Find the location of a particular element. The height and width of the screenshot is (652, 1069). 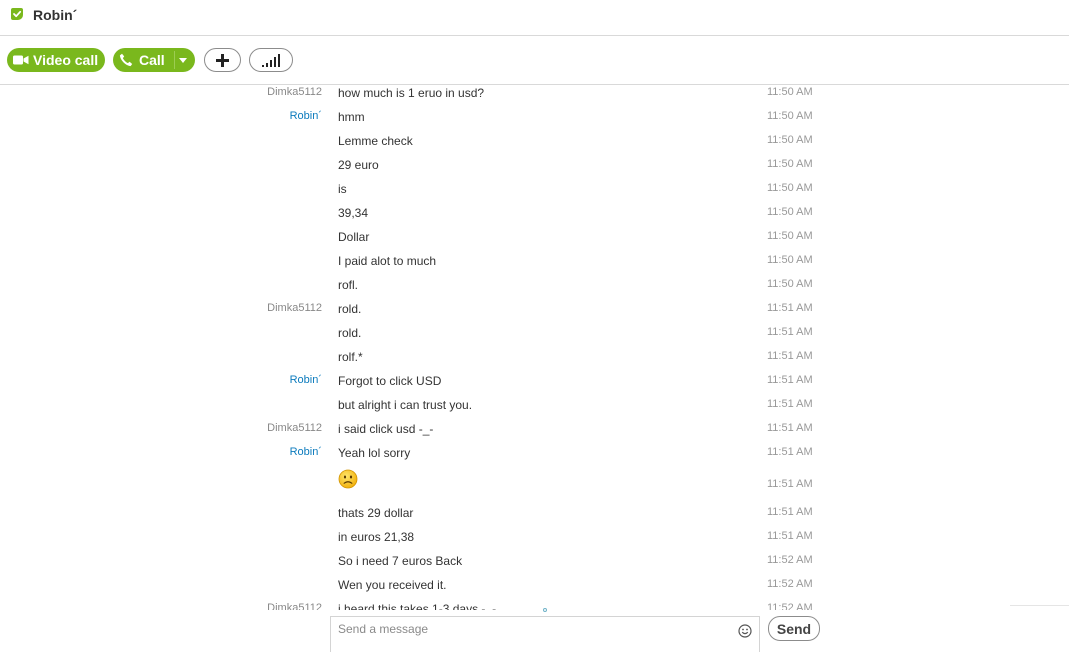

message-text: Wen you received it. is located at coordinates (392, 585).